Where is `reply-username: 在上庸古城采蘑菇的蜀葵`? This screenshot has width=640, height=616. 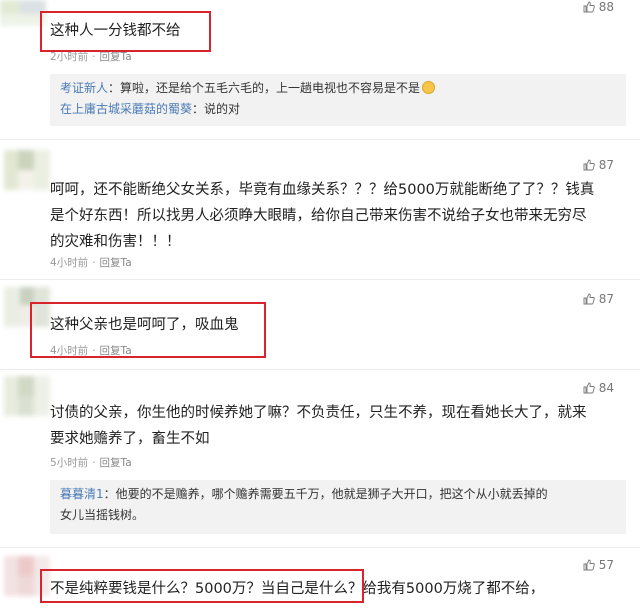 reply-username: 在上庸古城采蘑菇的蜀葵 is located at coordinates (126, 109).